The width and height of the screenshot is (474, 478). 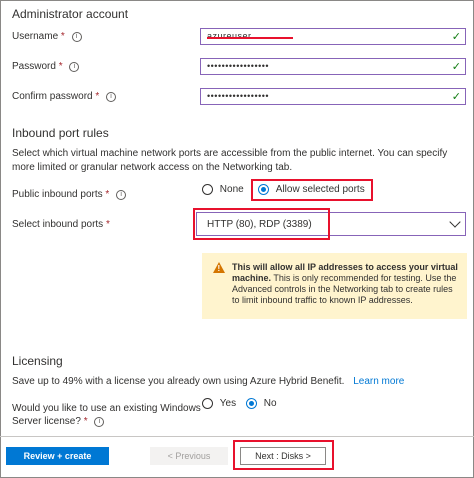 What do you see at coordinates (57, 194) in the screenshot?
I see `public-inbound-label-text: Public inbound ports` at bounding box center [57, 194].